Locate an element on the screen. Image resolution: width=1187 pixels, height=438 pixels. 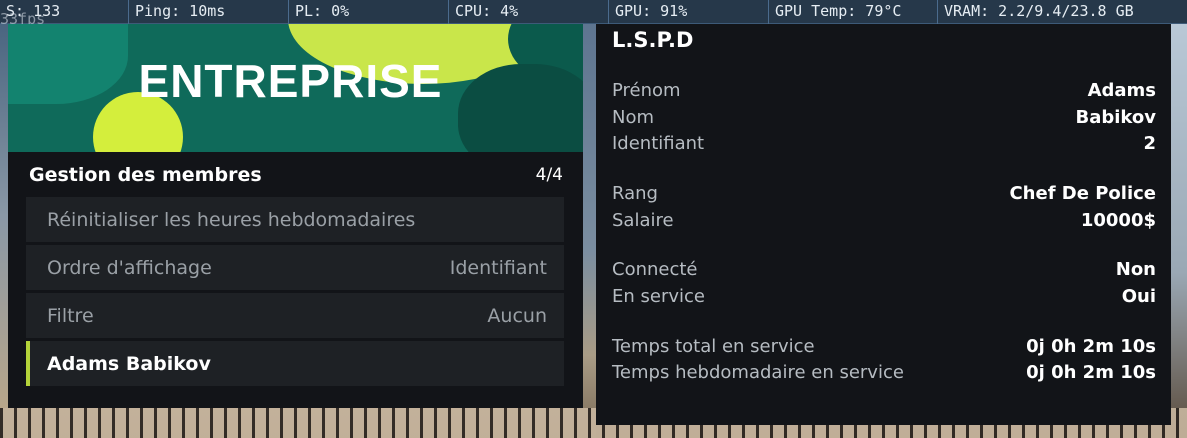
info-row-connected: Connecté Non is located at coordinates (884, 269).